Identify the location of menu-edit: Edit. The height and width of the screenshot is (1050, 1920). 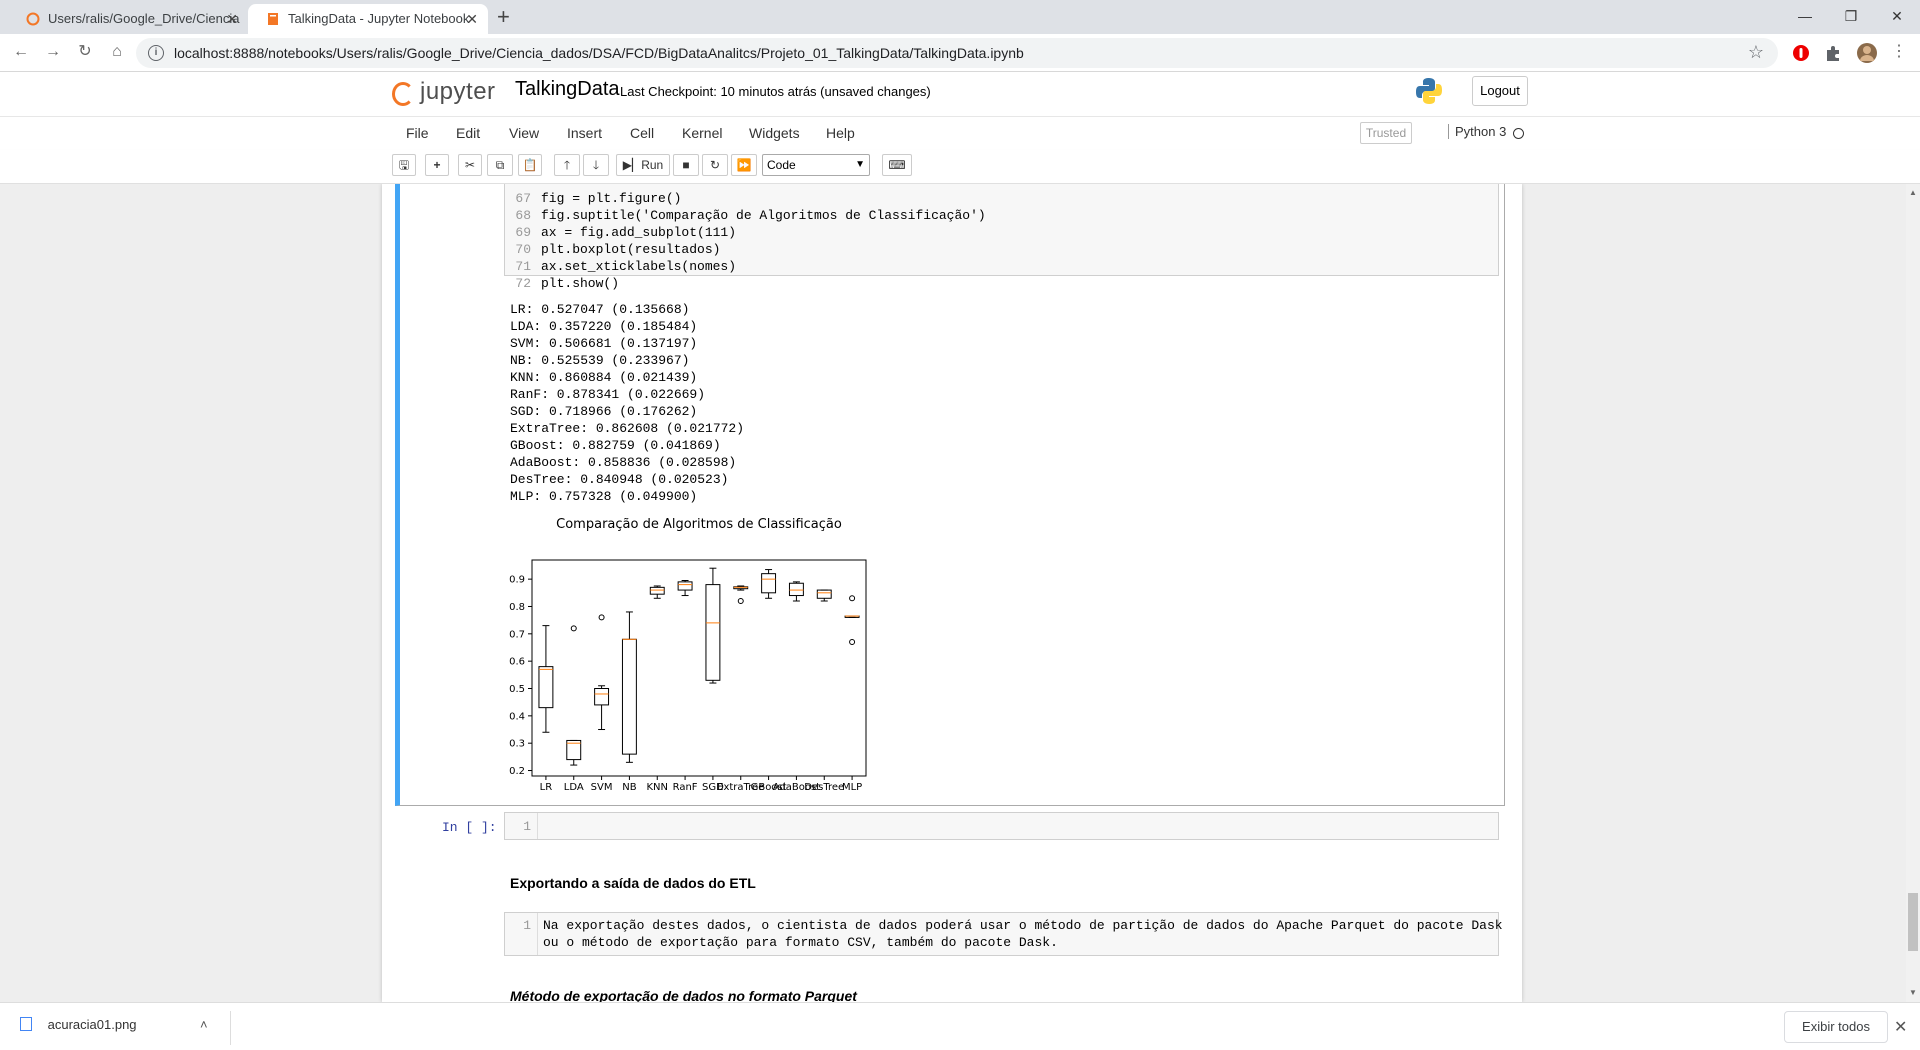
(468, 133).